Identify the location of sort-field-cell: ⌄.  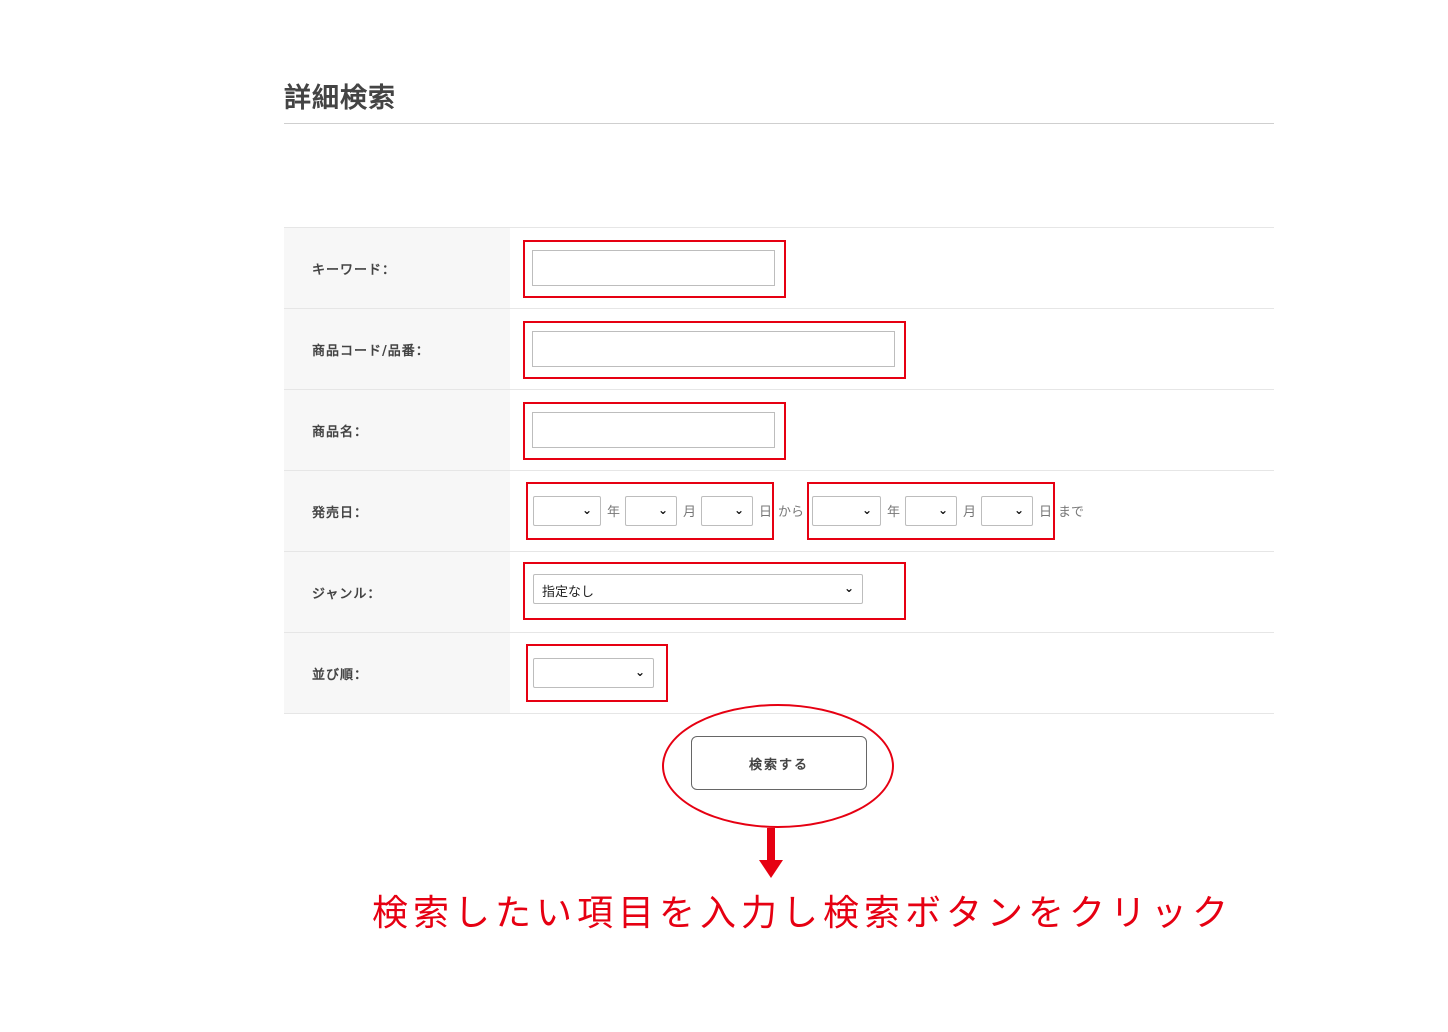
(892, 673).